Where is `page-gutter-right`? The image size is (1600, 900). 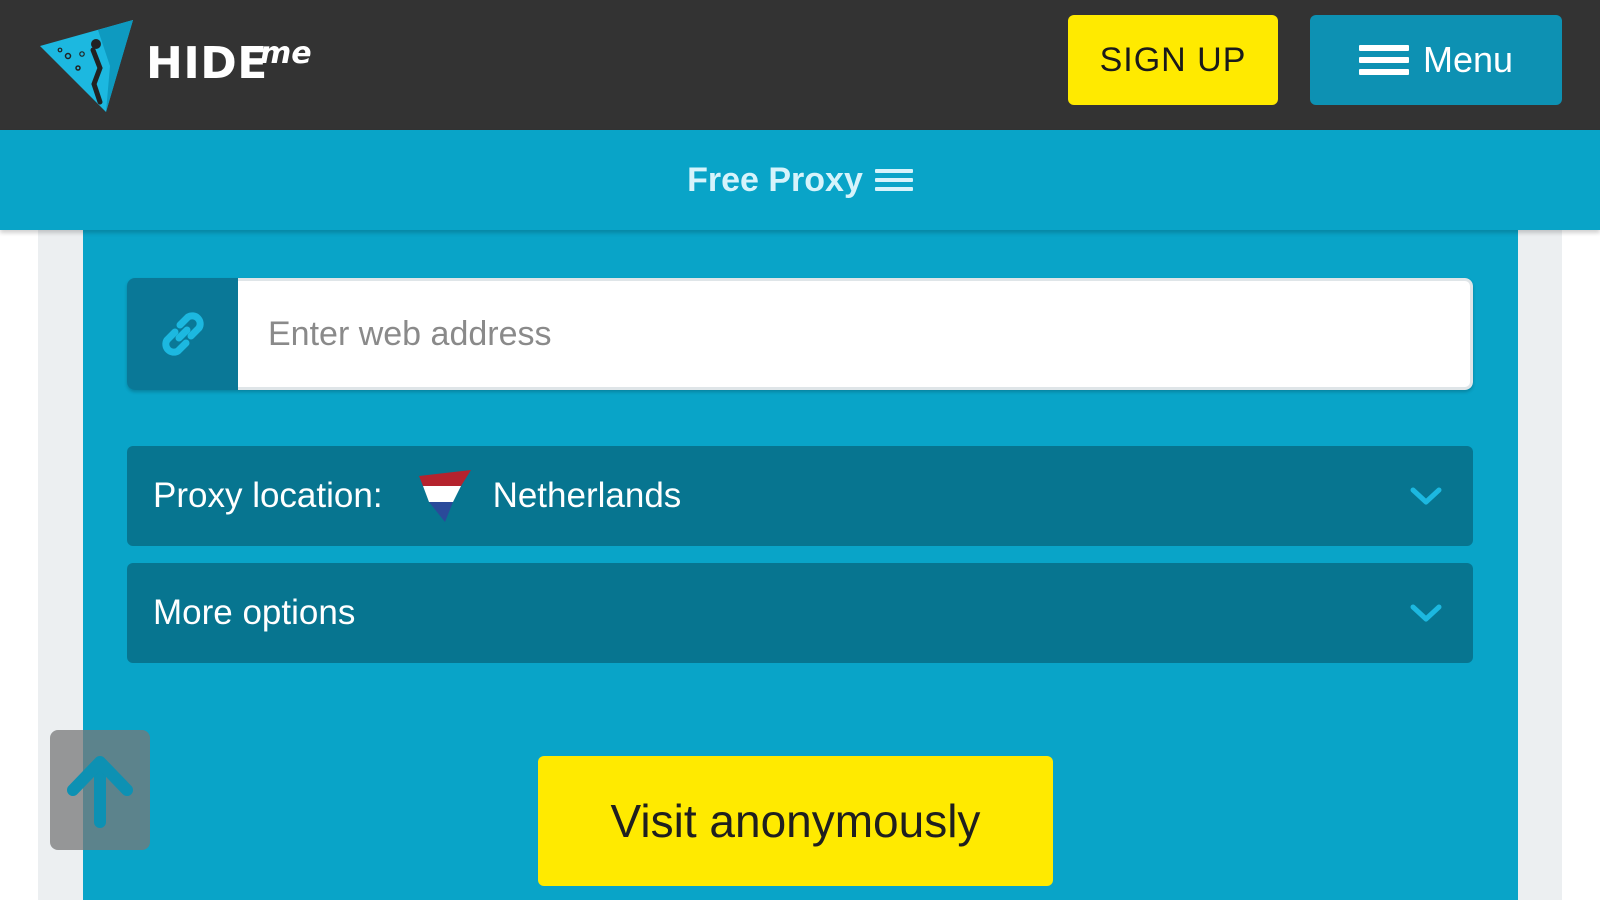
page-gutter-right is located at coordinates (1539, 565).